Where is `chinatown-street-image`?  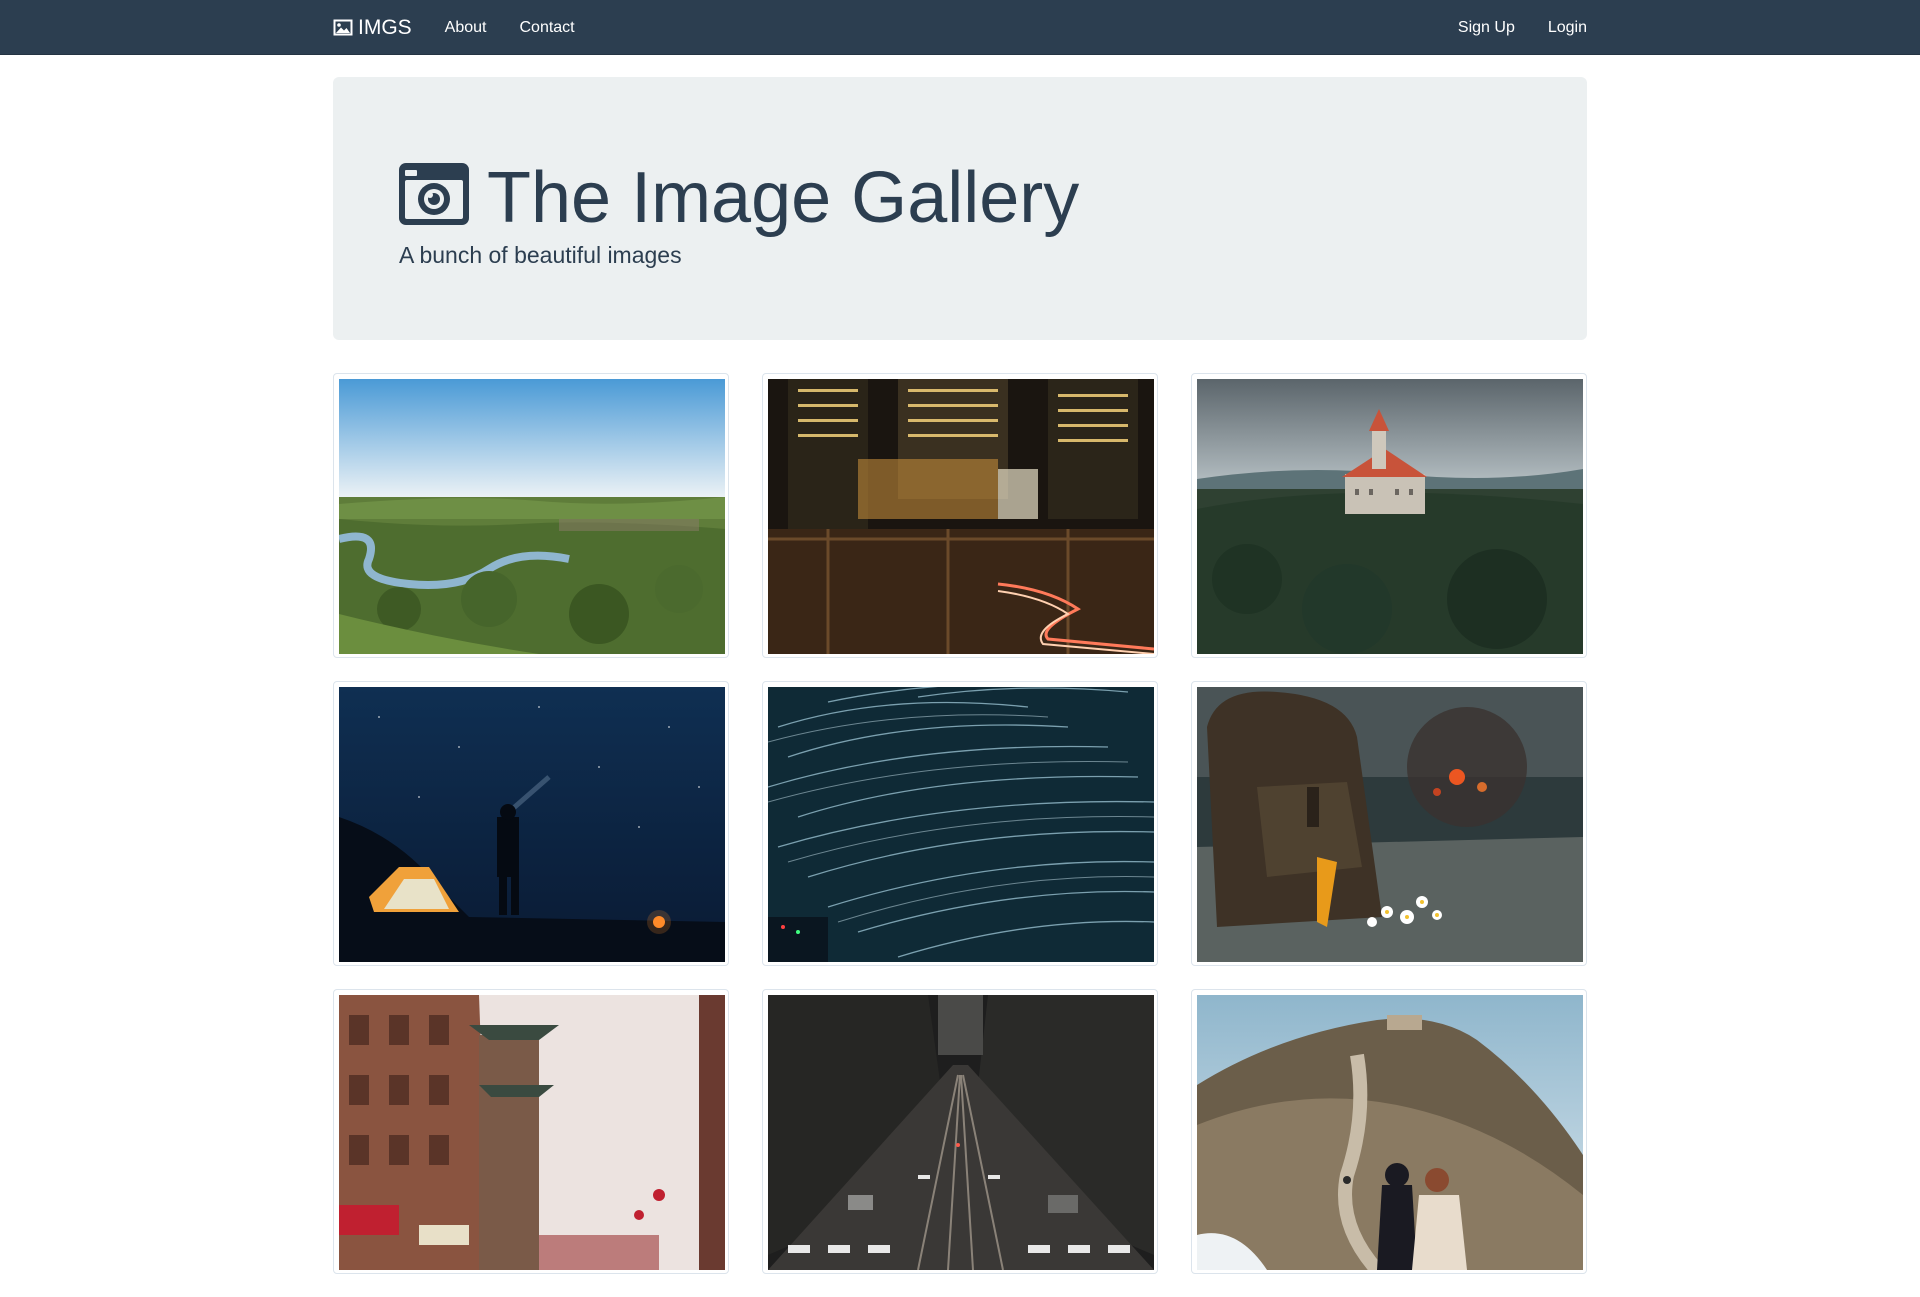
chinatown-street-image is located at coordinates (532, 1132).